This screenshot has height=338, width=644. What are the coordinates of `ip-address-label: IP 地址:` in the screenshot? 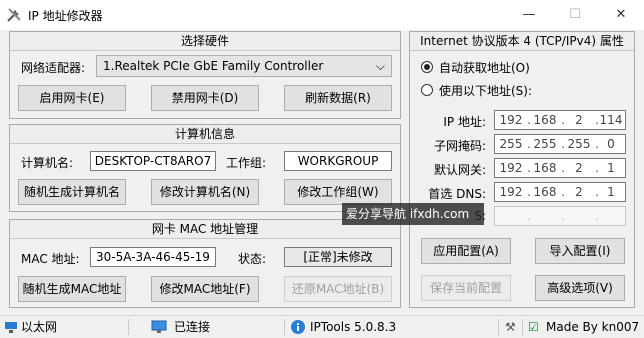 It's located at (464, 122).